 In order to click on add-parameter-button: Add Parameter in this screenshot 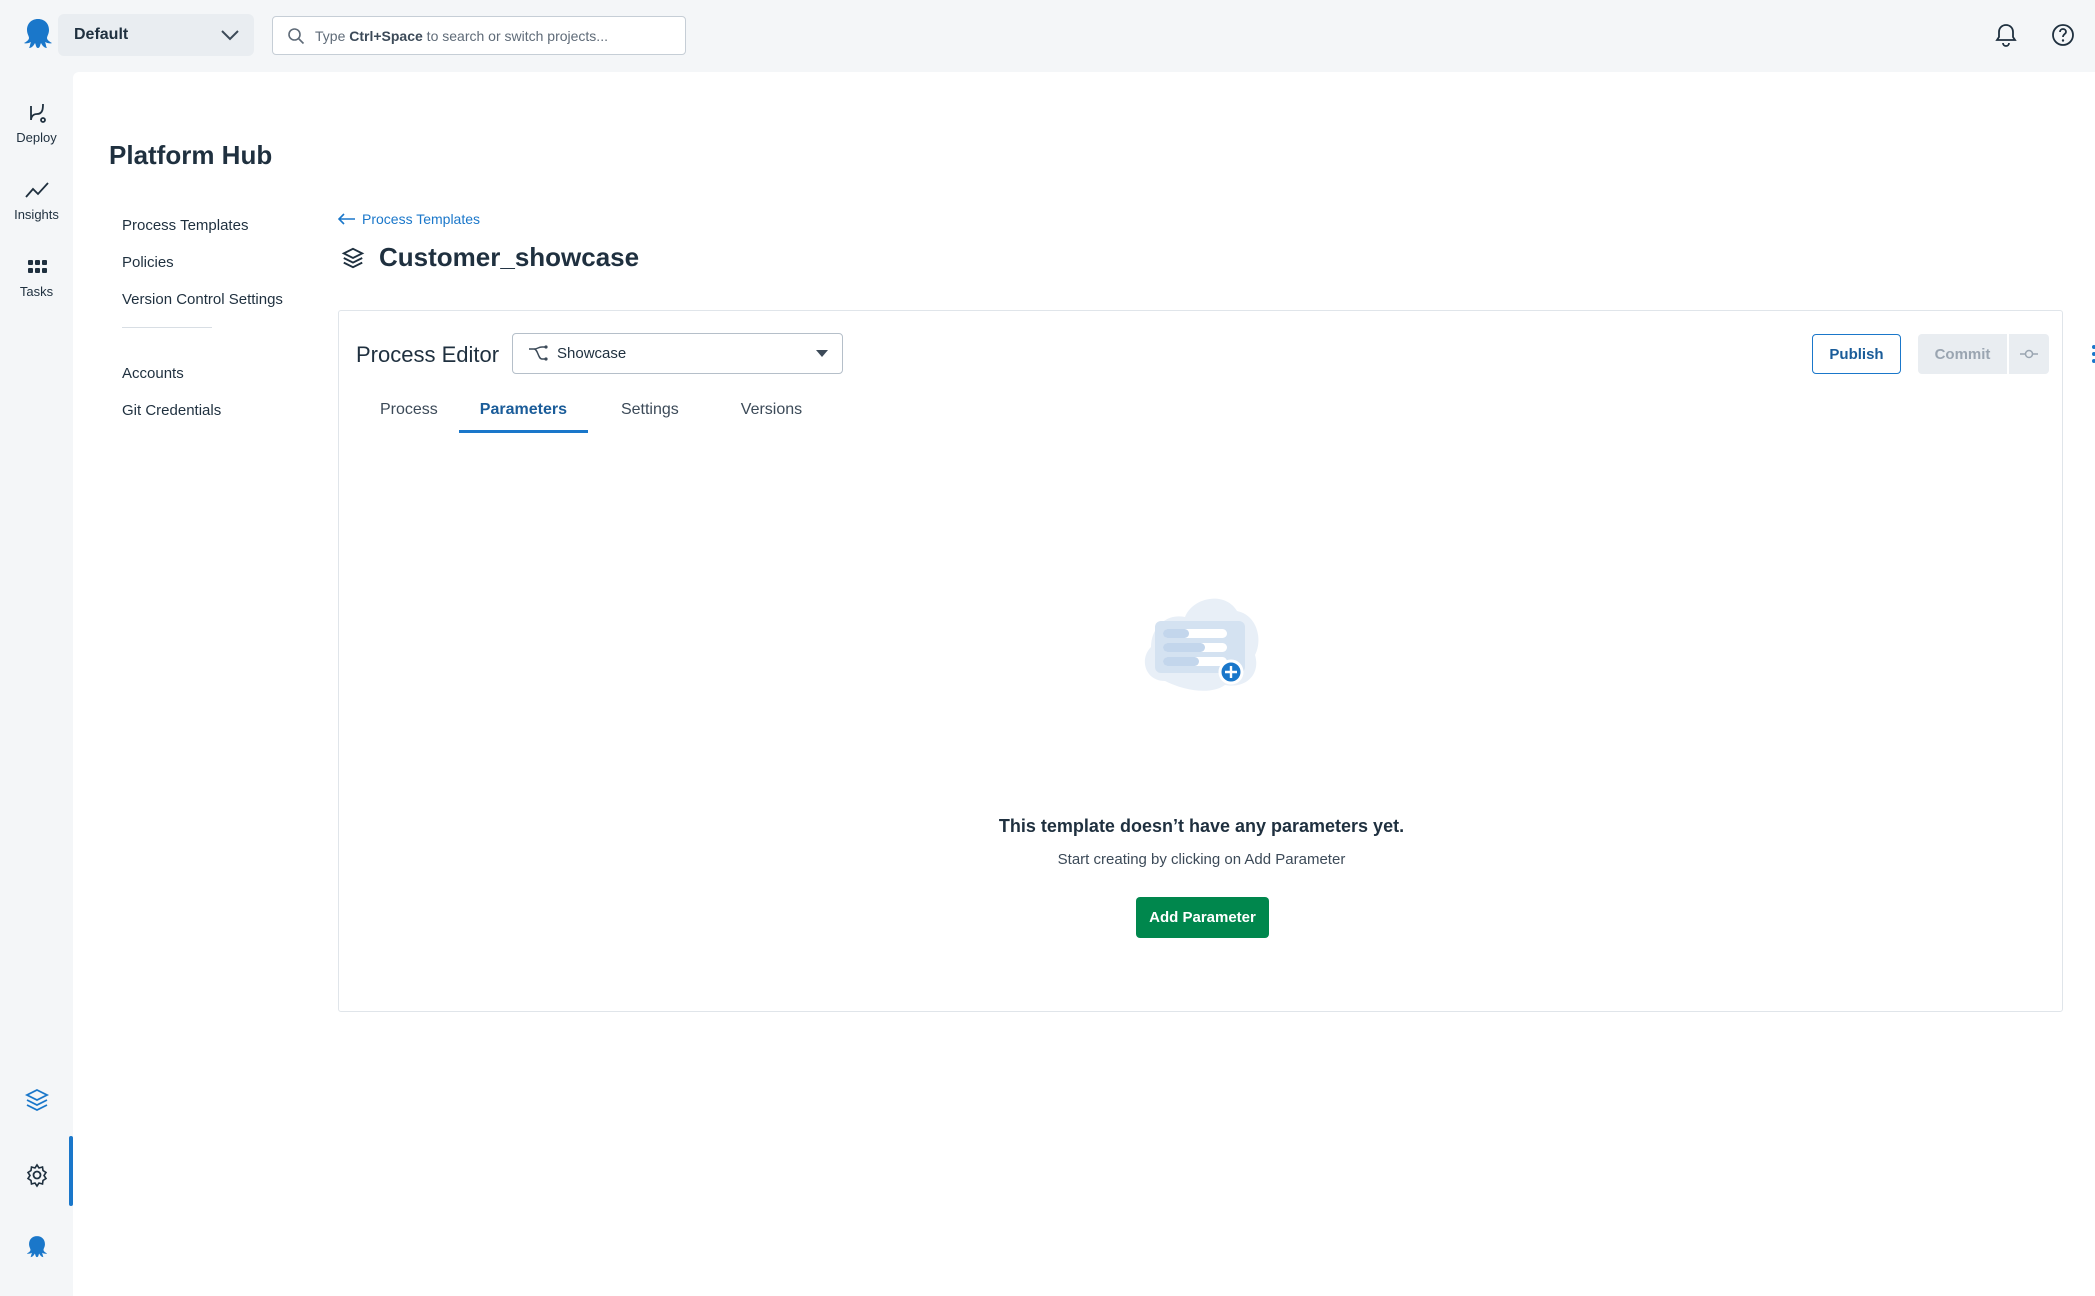, I will do `click(1202, 917)`.